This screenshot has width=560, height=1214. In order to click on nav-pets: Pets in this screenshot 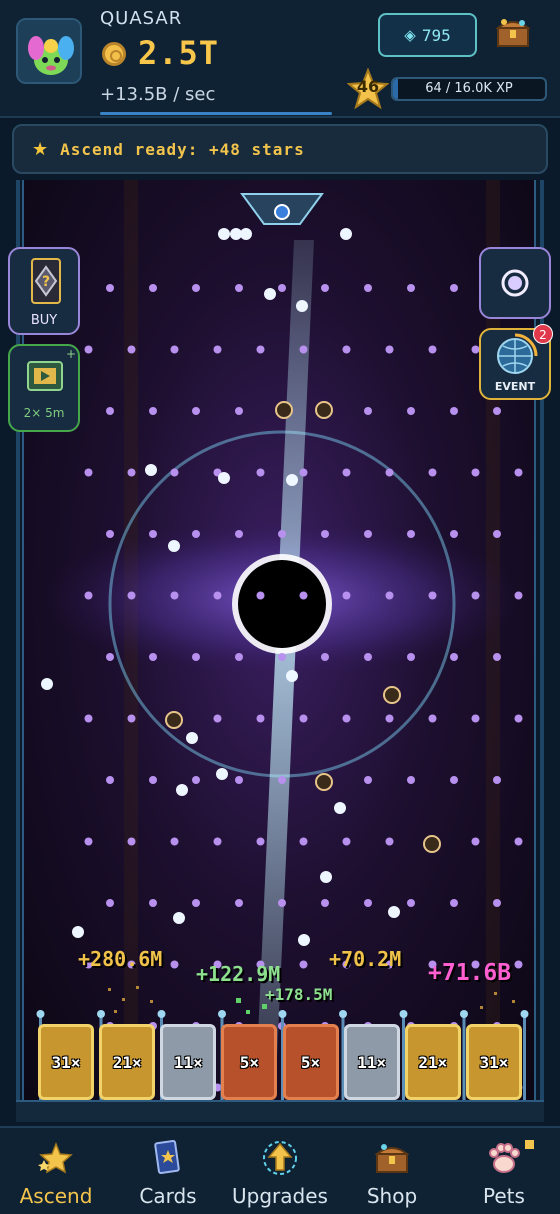, I will do `click(504, 1171)`.